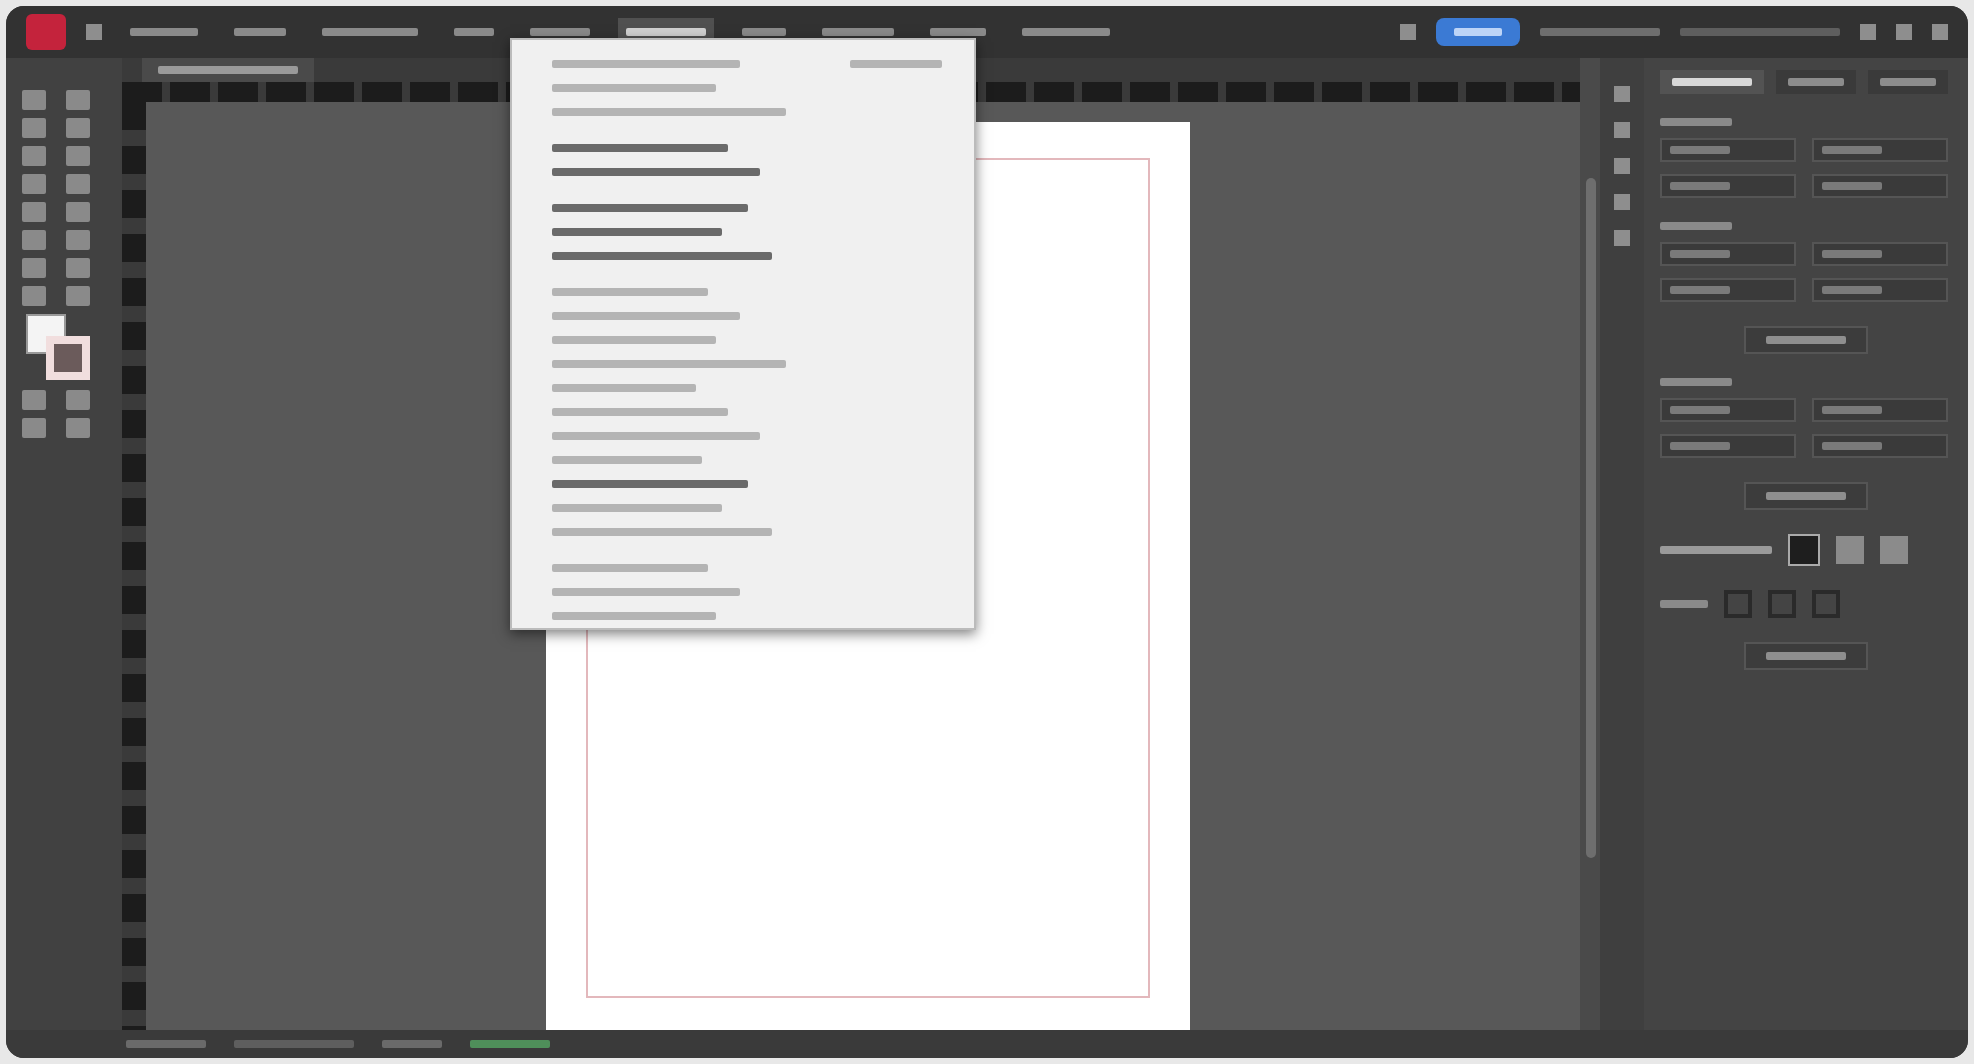 This screenshot has height=1064, width=1974. What do you see at coordinates (1590, 544) in the screenshot?
I see `scrollbar` at bounding box center [1590, 544].